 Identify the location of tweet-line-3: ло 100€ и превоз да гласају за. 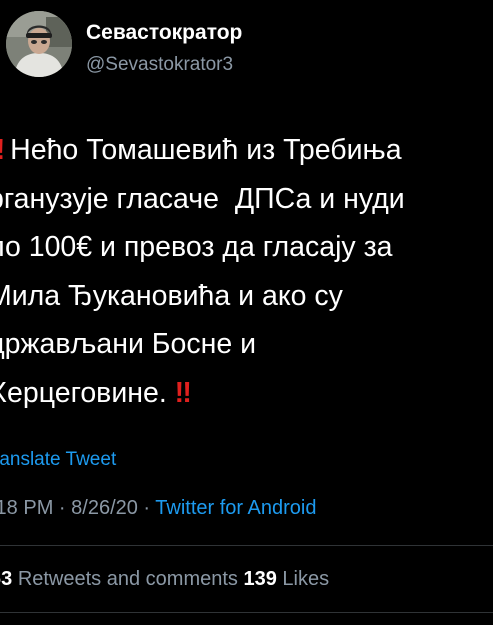
(196, 247).